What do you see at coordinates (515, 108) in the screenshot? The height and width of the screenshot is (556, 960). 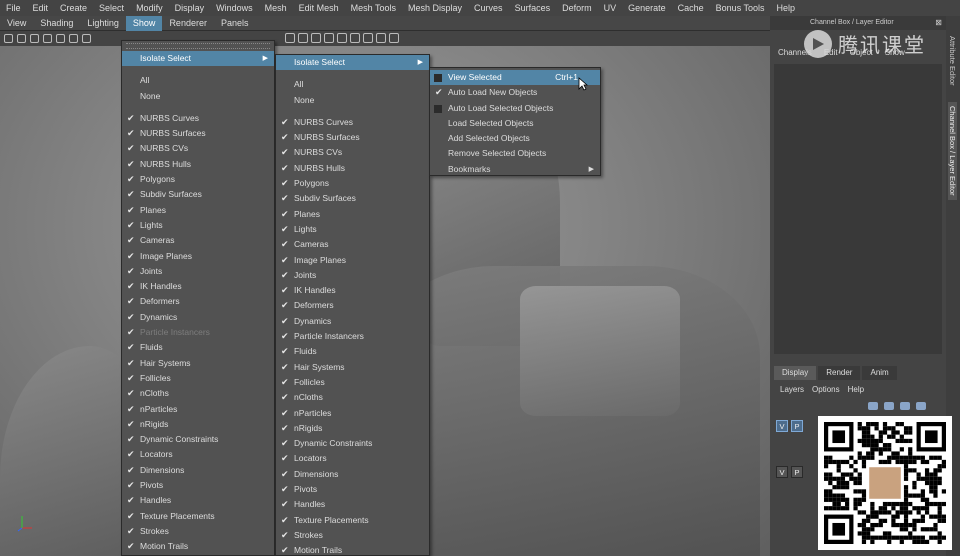 I see `menu-item-auto-load-selected-objects: Auto Load Selected Objects` at bounding box center [515, 108].